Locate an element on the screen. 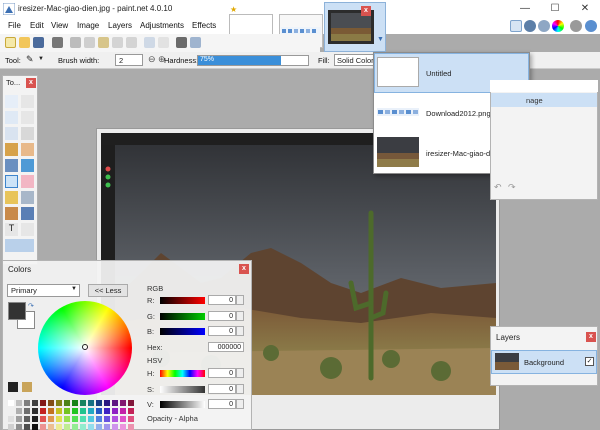  paintbrush-tool-selected-icon is located at coordinates (11, 181).